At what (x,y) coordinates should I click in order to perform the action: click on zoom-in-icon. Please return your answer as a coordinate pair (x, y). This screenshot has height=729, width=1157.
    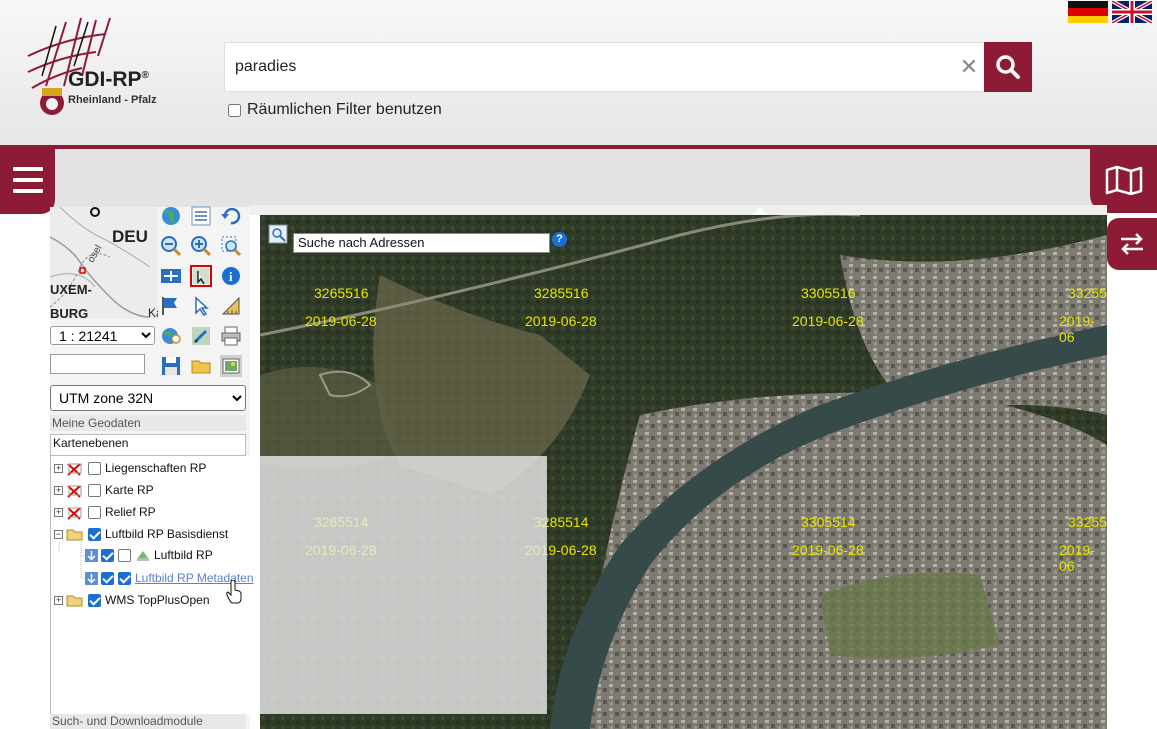
    Looking at the image, I should click on (201, 246).